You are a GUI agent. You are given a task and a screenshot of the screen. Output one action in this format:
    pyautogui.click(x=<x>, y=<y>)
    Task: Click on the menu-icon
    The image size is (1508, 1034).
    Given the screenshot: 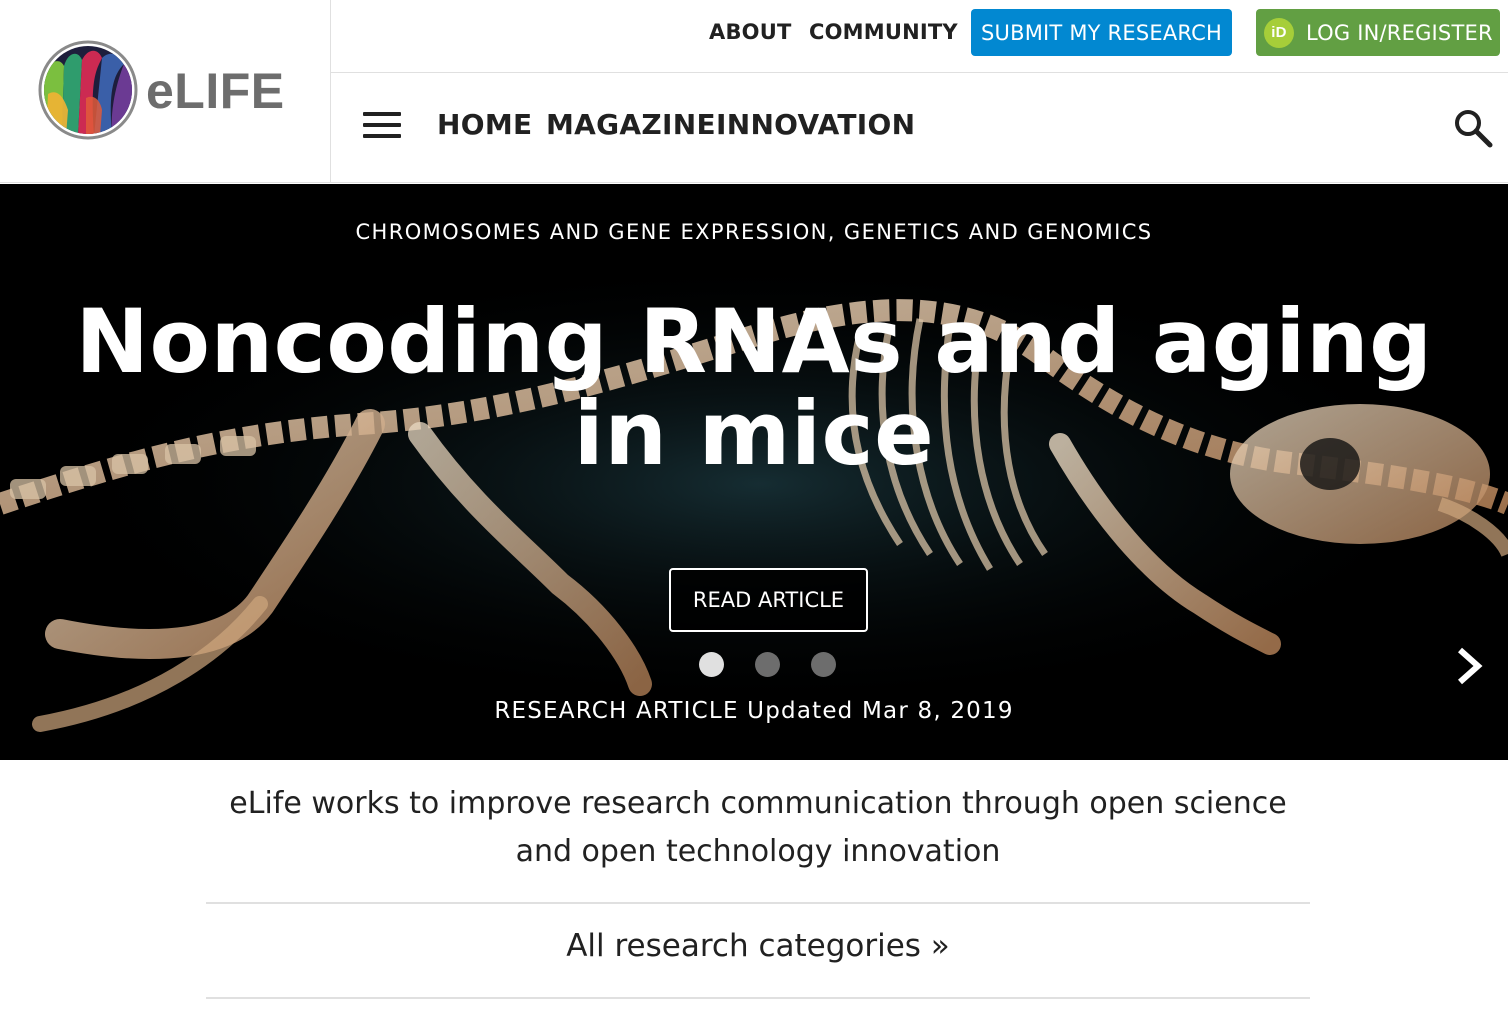 What is the action you would take?
    pyautogui.click(x=382, y=126)
    